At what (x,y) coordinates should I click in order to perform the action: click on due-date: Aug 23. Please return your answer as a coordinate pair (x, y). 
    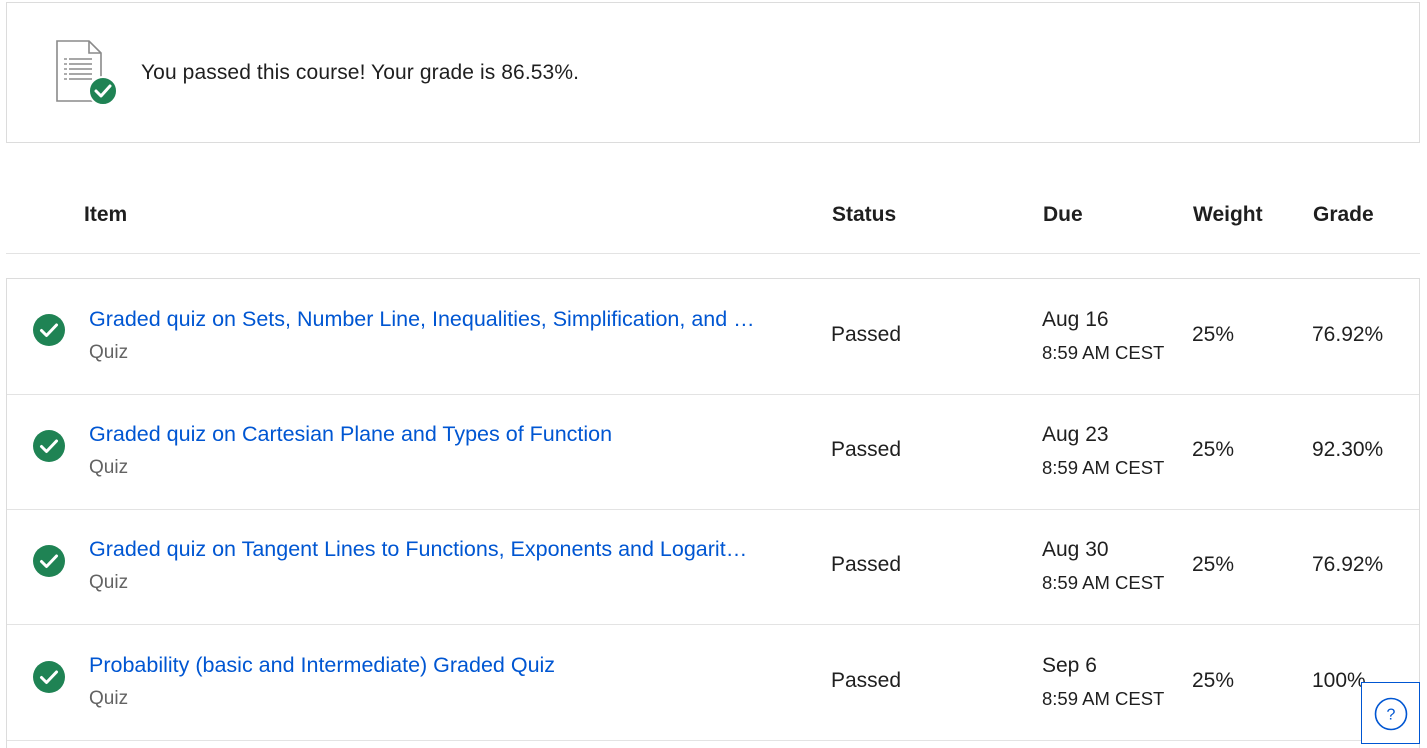
    Looking at the image, I should click on (1075, 434).